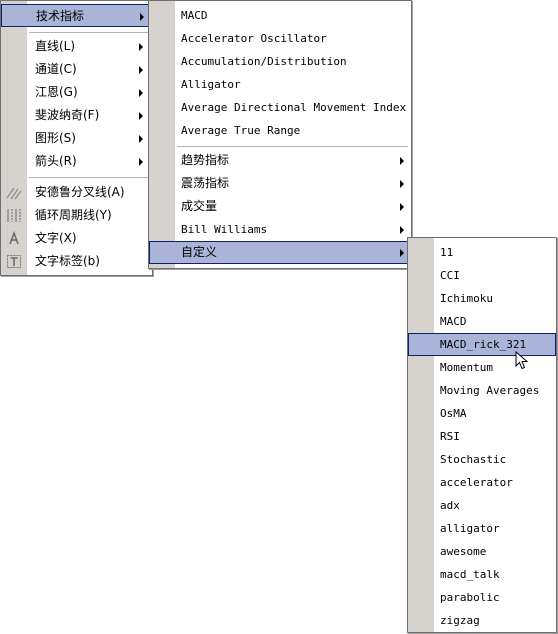 The width and height of the screenshot is (558, 634). I want to click on menu-item-label: accelerator, so click(476, 482).